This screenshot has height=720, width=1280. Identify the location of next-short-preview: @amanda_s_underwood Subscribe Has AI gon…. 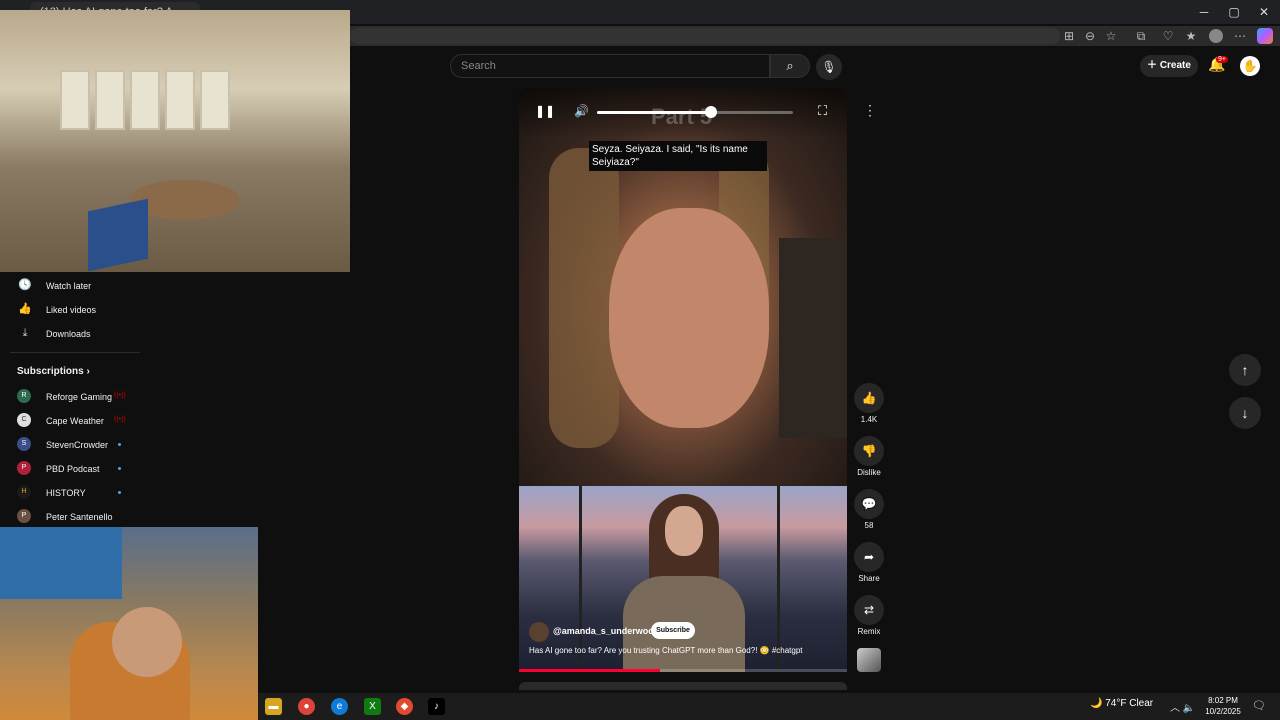
(683, 579).